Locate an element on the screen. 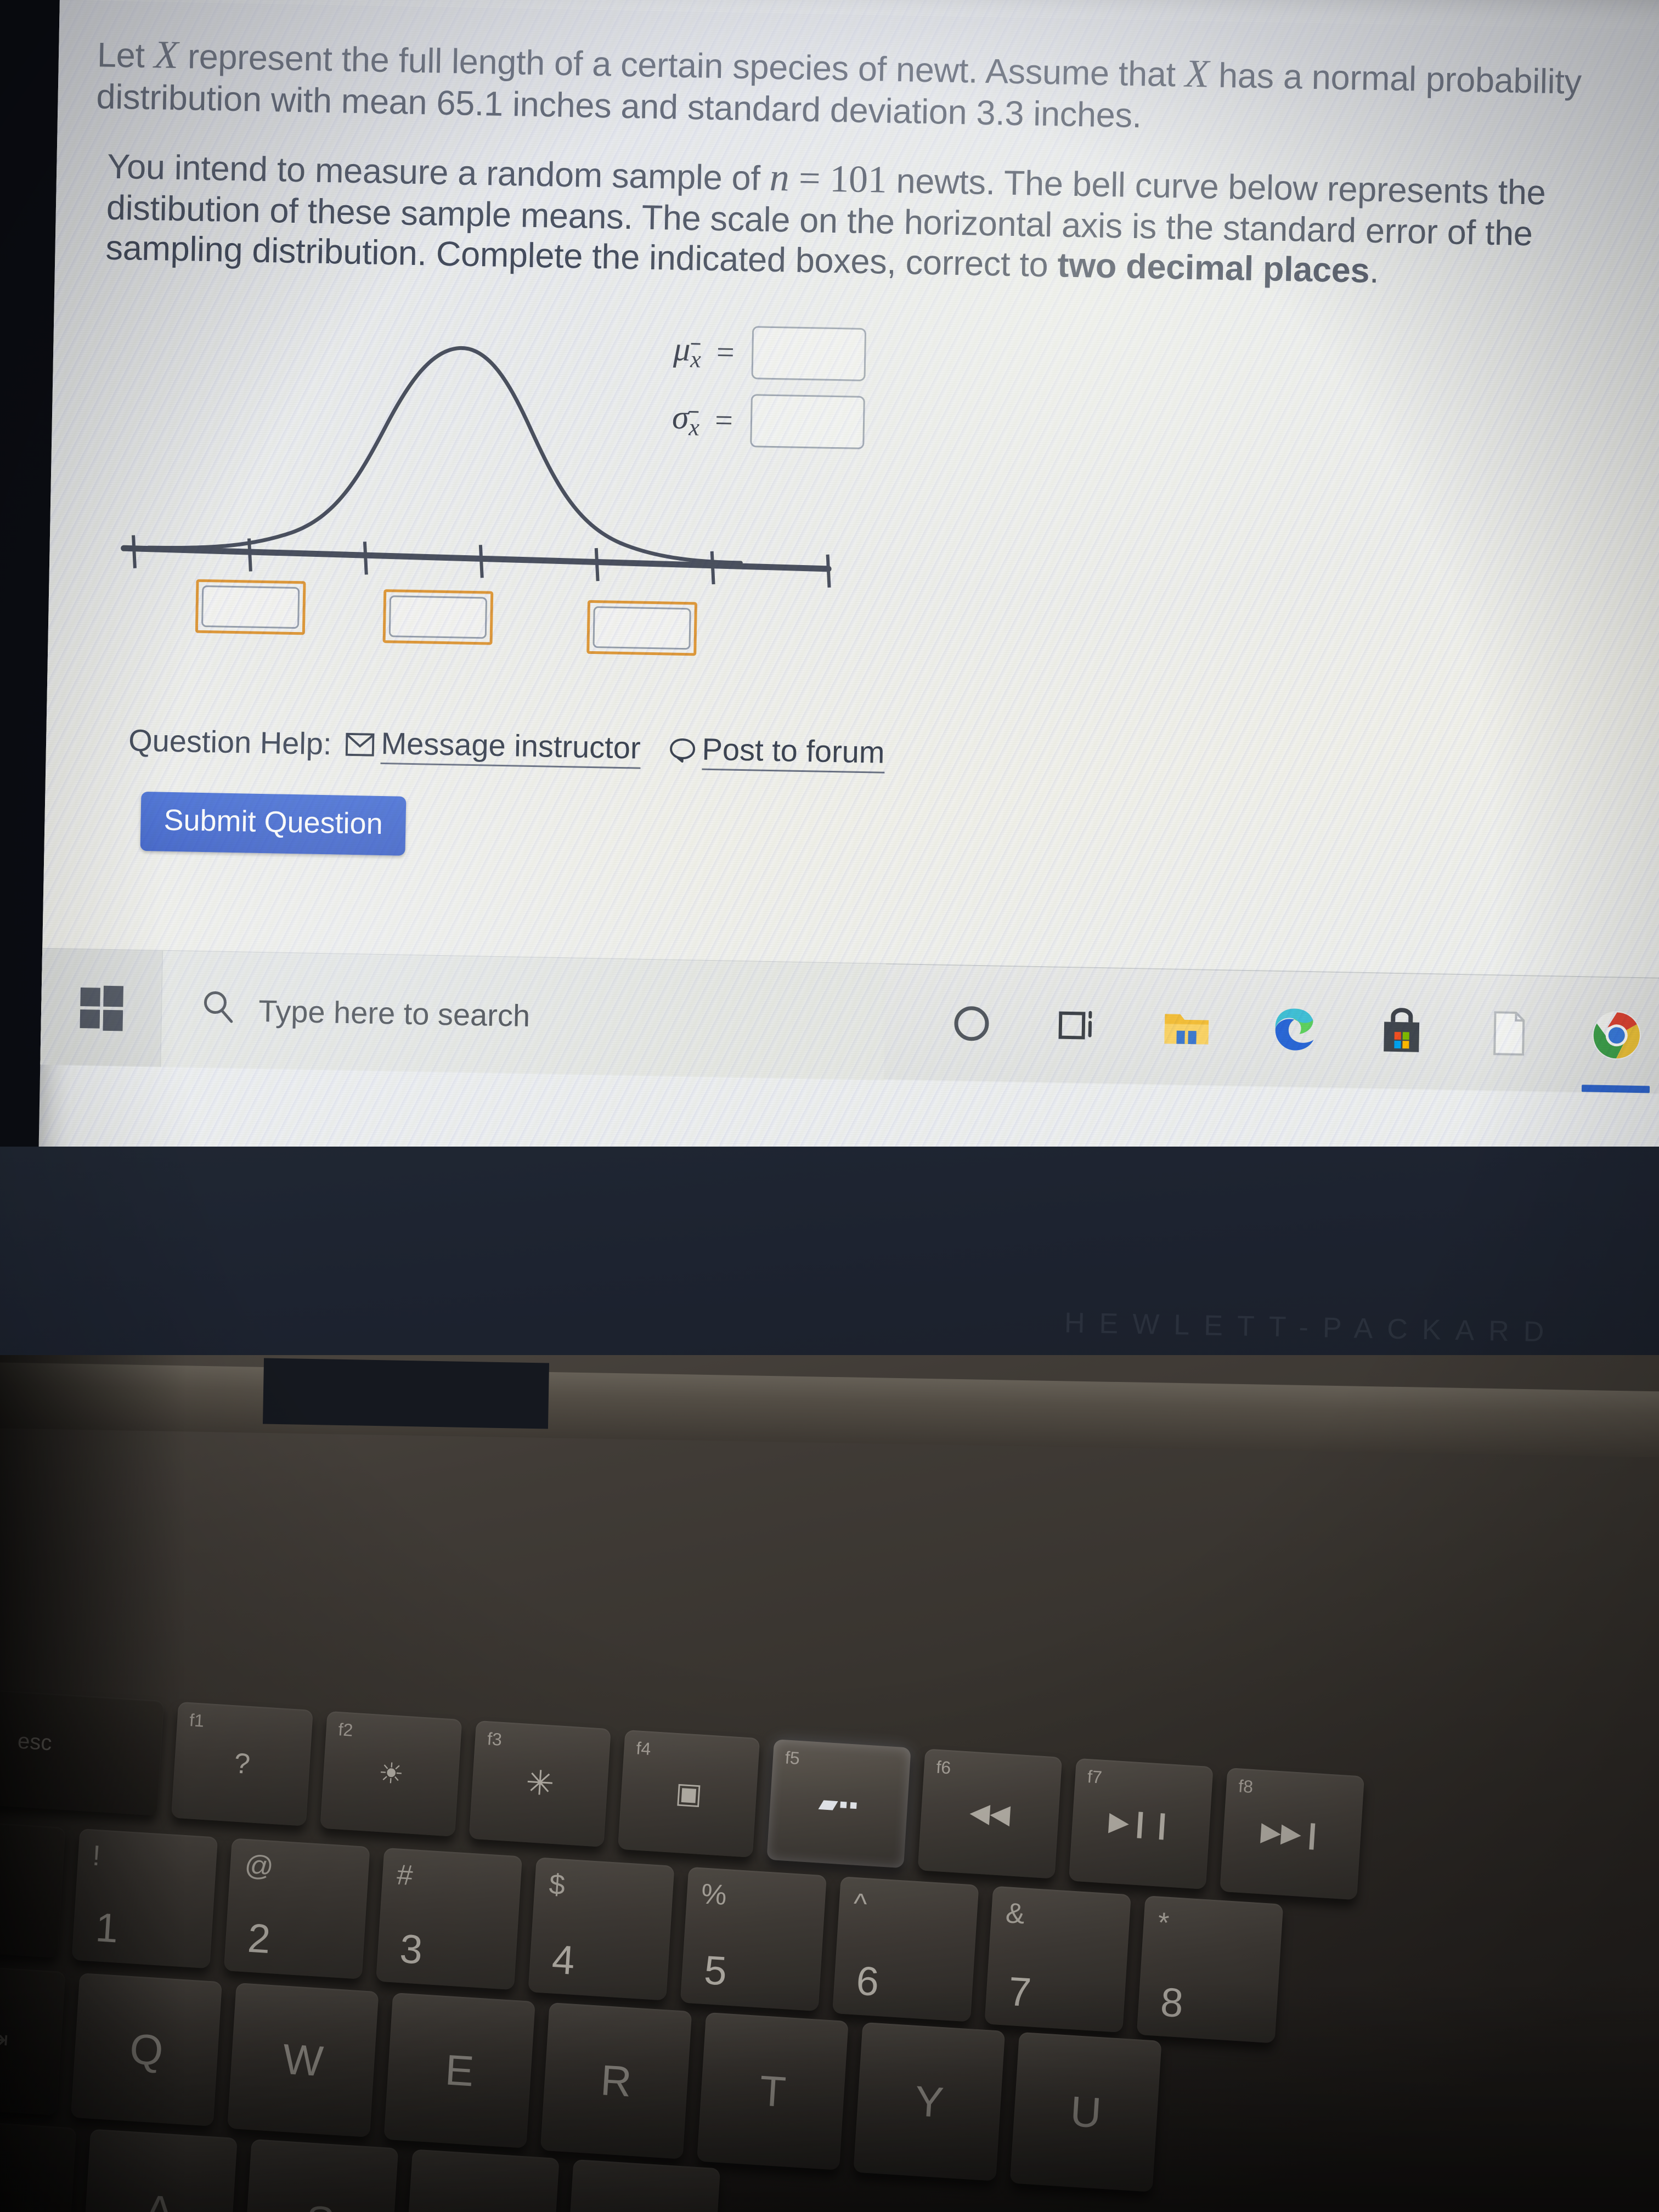  sigma-equals-sign: = is located at coordinates (723, 420).